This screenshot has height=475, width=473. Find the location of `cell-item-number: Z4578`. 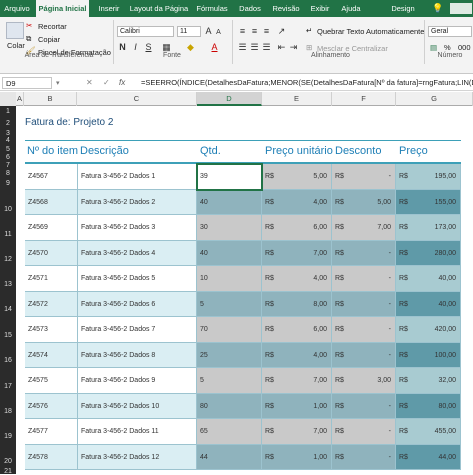

cell-item-number: Z4578 is located at coordinates (51, 457).